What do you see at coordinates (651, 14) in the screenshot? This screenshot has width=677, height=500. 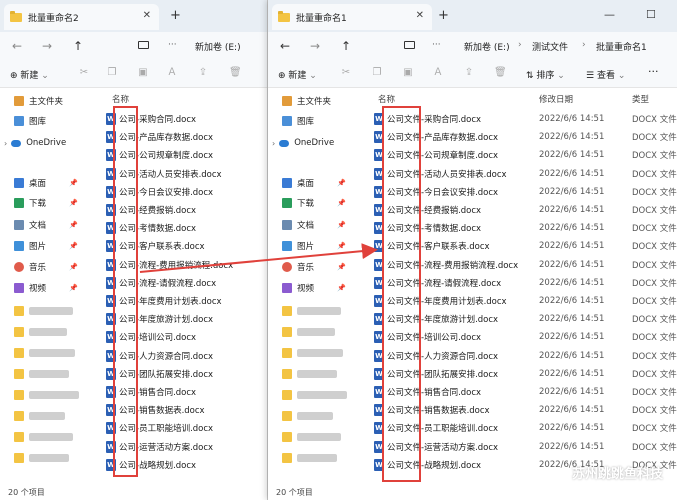 I see `maximize-icon: ☐` at bounding box center [651, 14].